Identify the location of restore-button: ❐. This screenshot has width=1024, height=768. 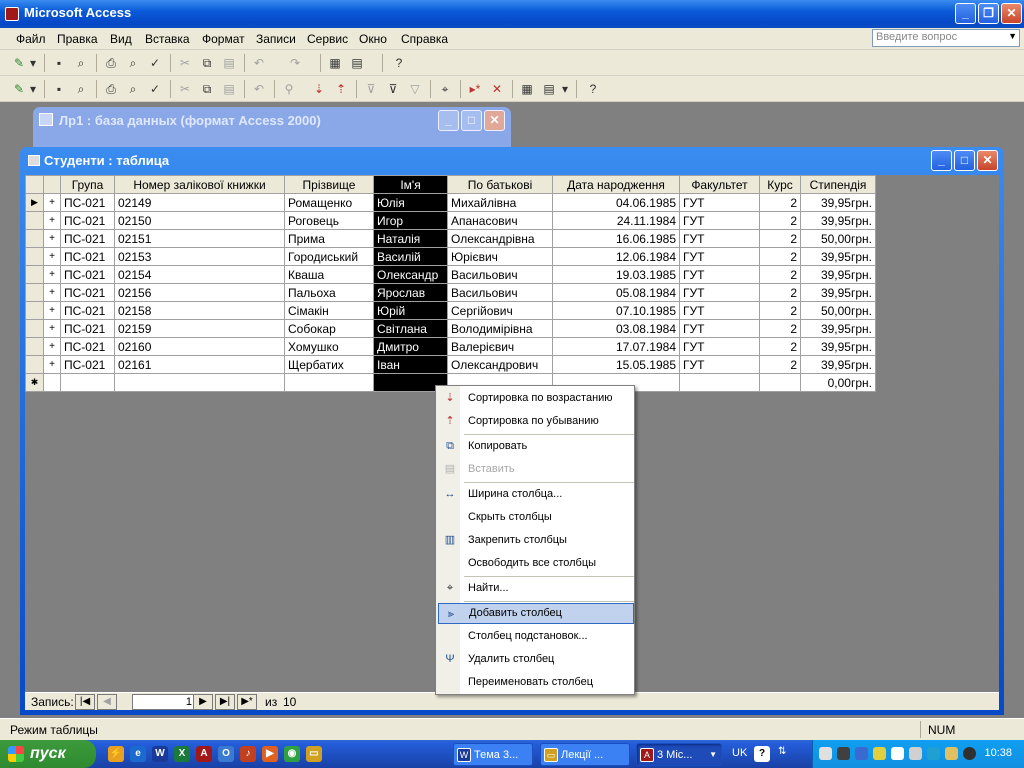
(988, 13).